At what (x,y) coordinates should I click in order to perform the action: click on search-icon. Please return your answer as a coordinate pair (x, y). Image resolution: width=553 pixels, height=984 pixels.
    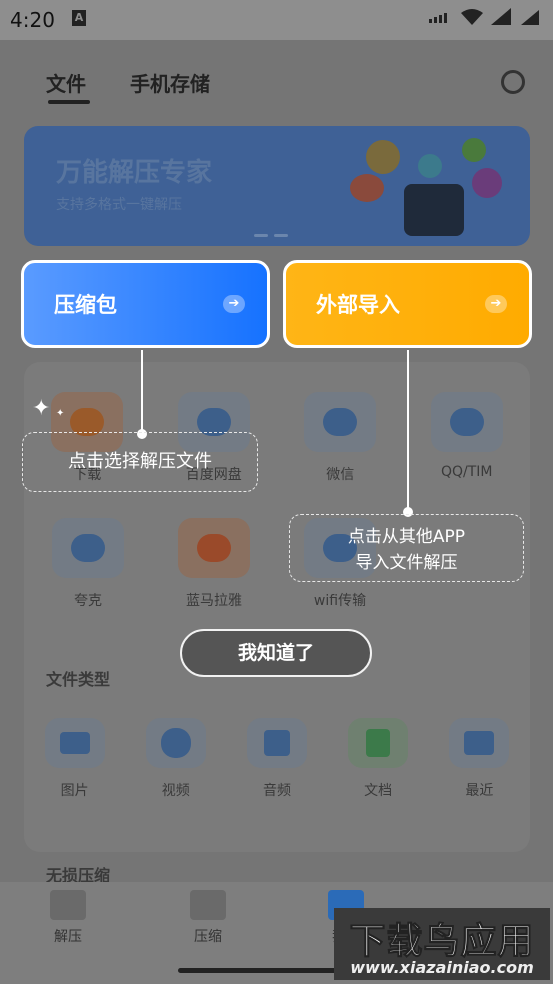
    Looking at the image, I should click on (513, 82).